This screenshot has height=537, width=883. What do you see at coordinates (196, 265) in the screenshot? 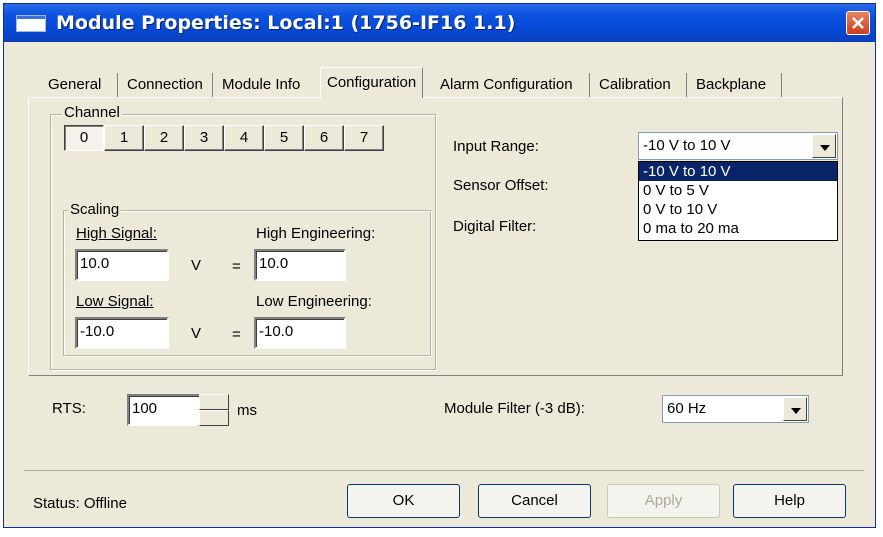
I see `high-signal-unit: V` at bounding box center [196, 265].